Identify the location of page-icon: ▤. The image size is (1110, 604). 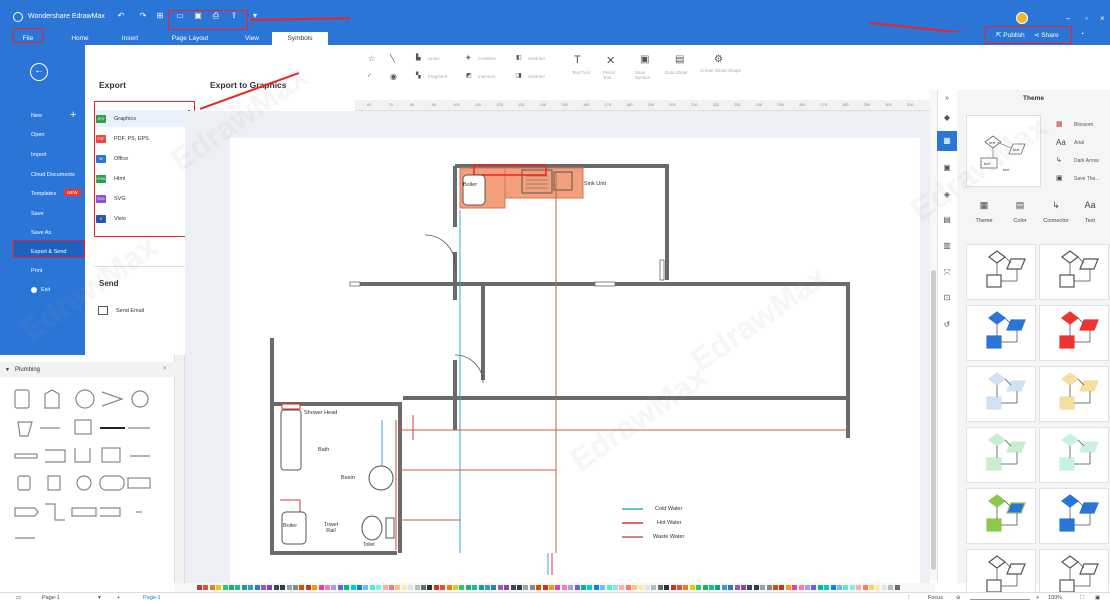
(947, 220).